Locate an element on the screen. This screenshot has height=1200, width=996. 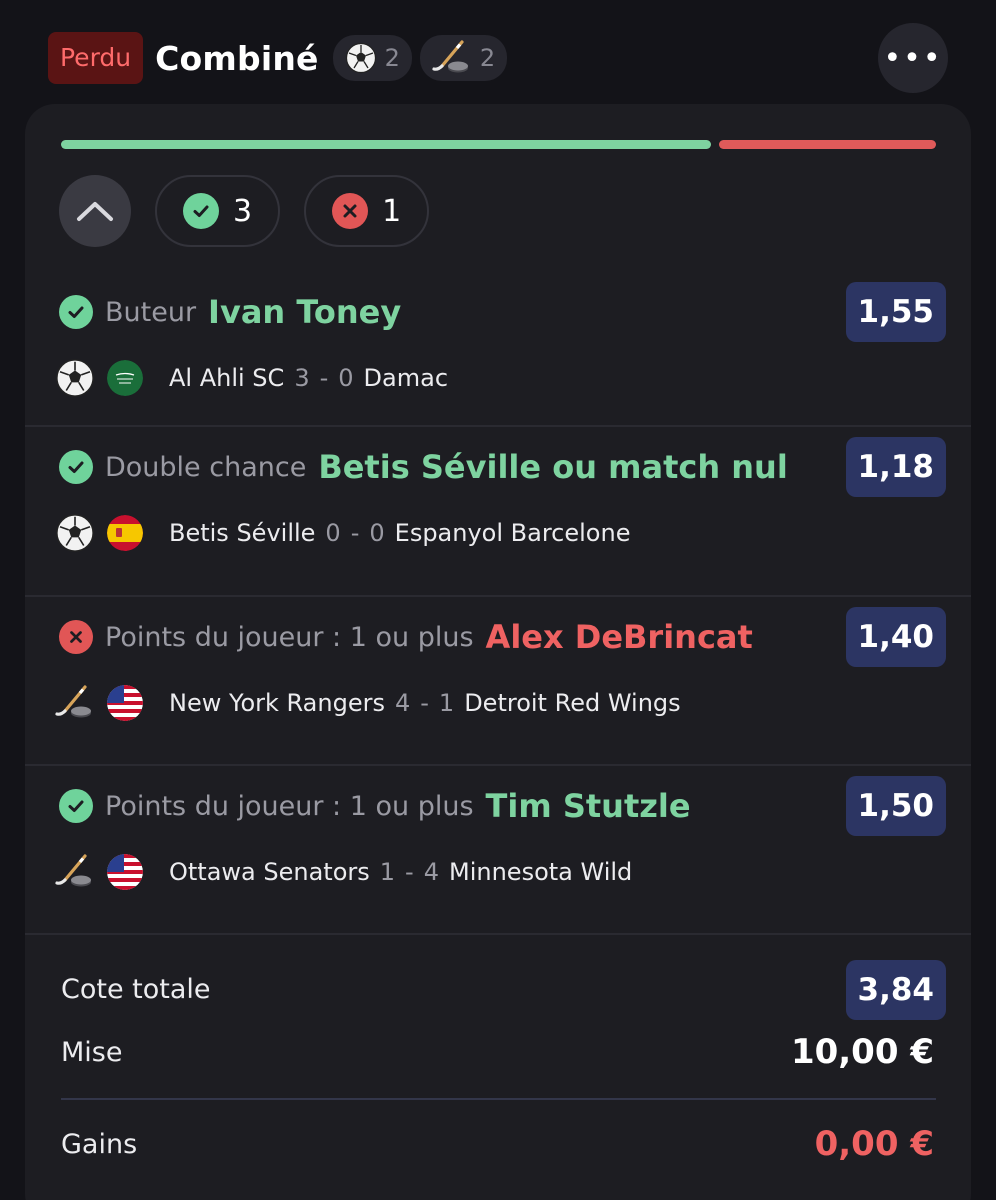
home-score: 1 is located at coordinates (387, 872).